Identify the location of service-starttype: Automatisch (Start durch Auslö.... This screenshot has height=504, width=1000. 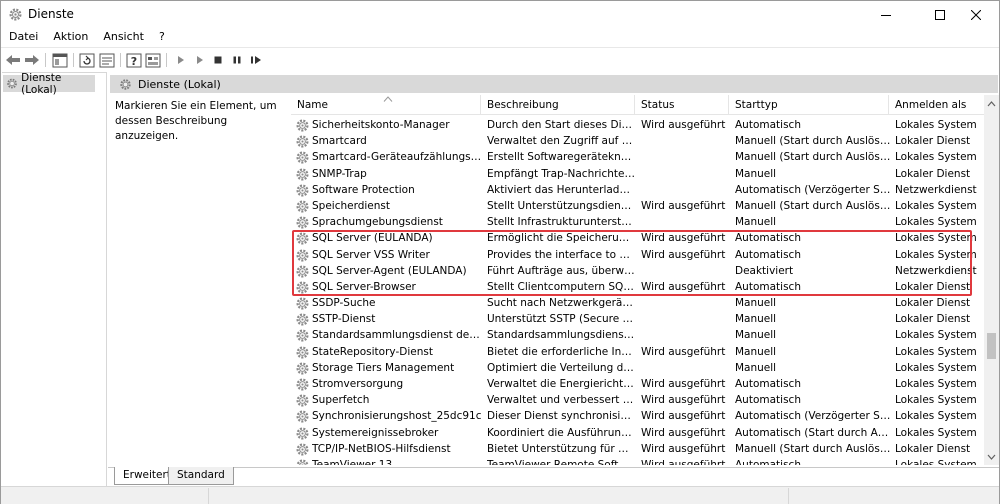
(813, 432).